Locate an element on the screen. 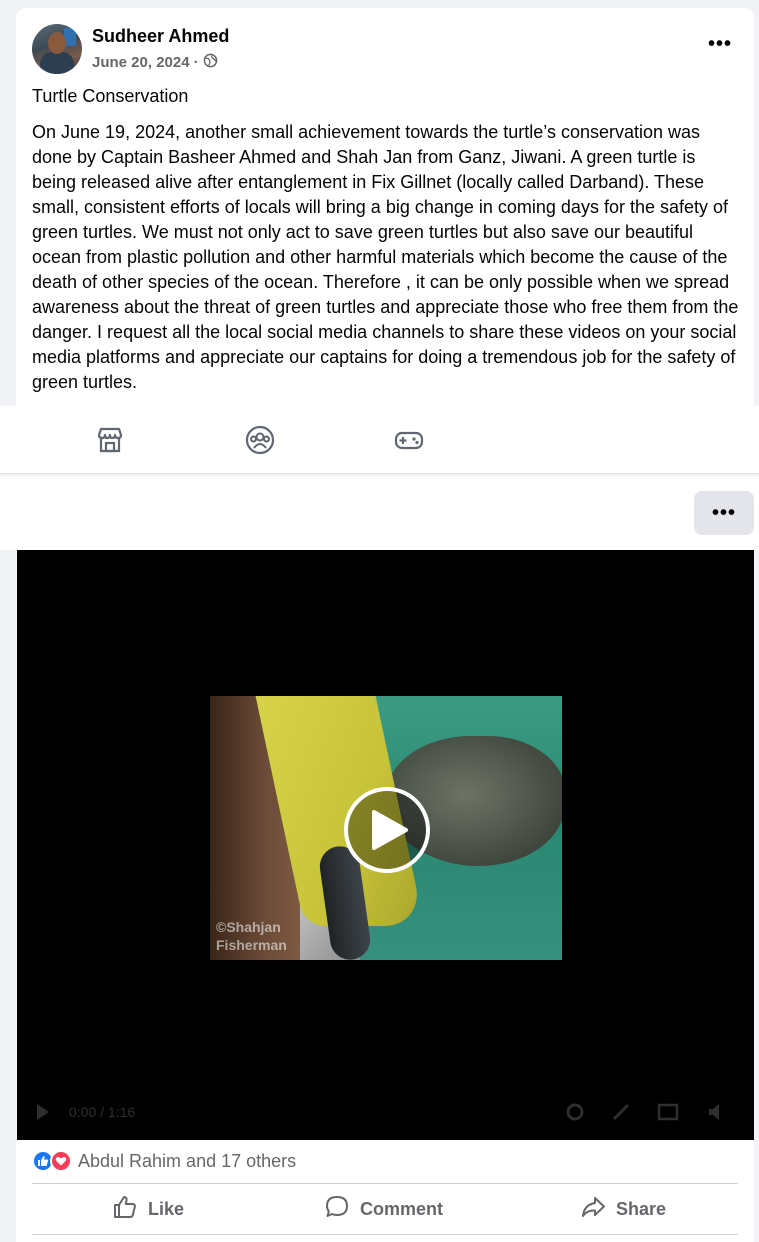 This screenshot has height=1242, width=759. avatar is located at coordinates (57, 49).